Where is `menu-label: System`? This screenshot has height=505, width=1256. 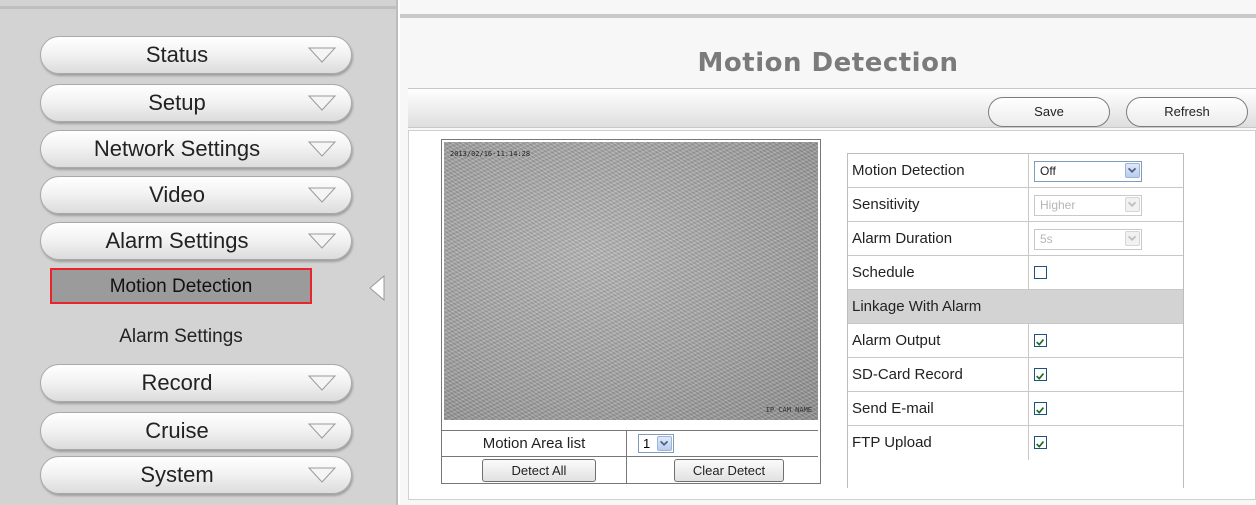
menu-label: System is located at coordinates (177, 474).